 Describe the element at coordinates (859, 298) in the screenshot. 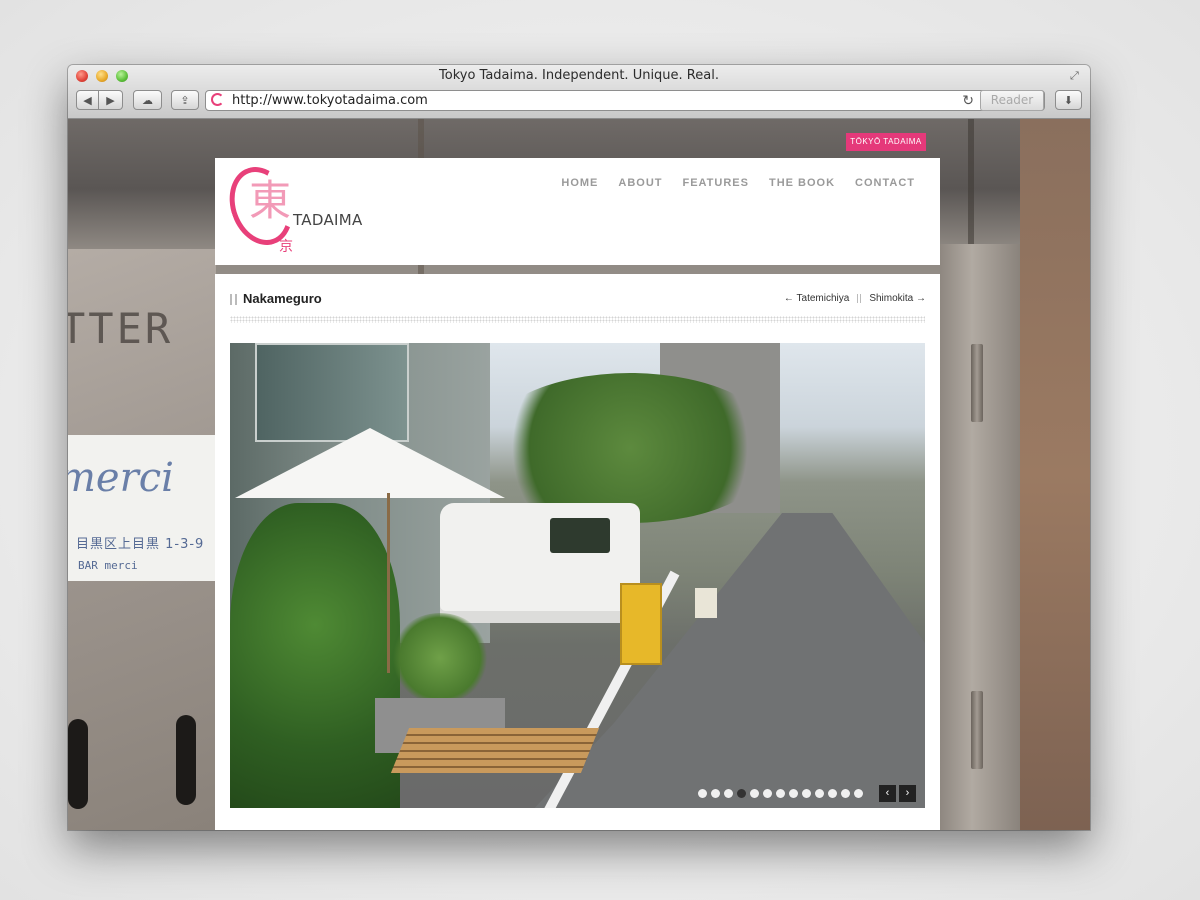

I see `separator-icon` at that location.